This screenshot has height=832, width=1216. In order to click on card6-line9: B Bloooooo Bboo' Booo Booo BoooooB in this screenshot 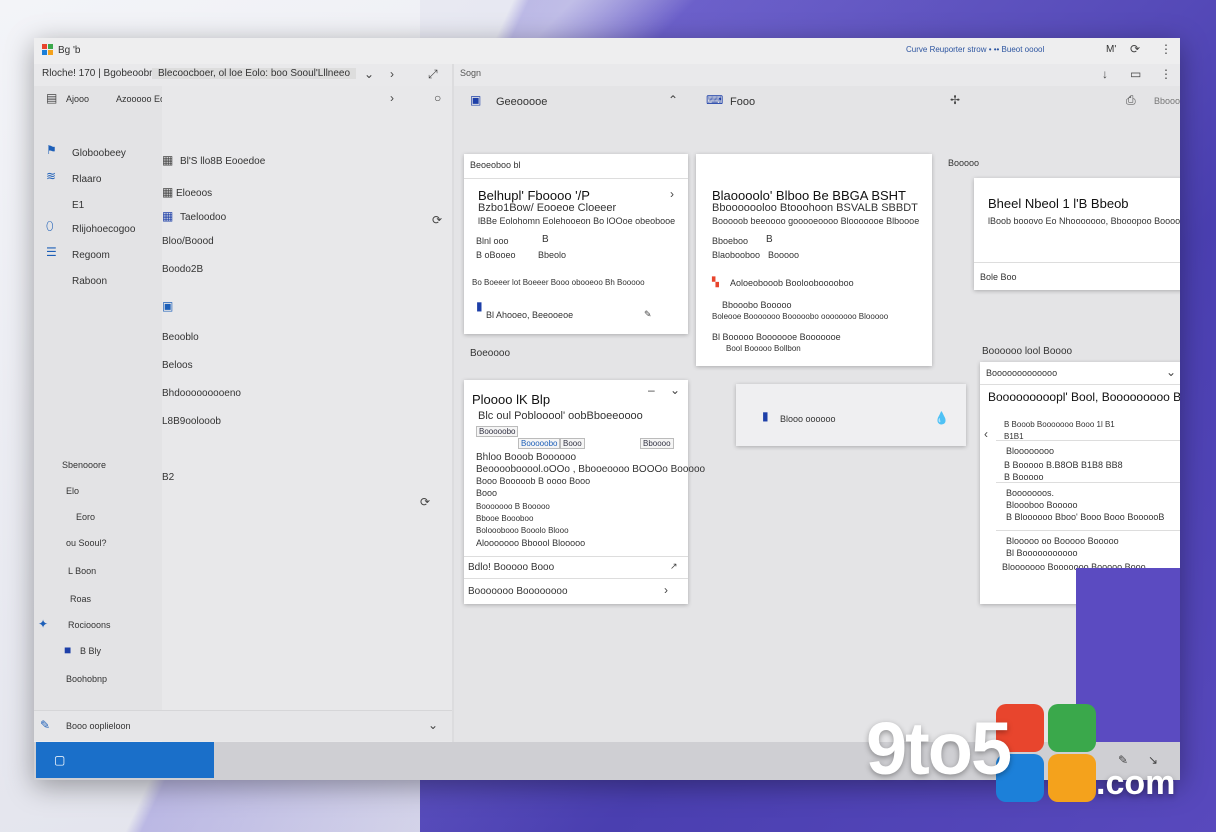, I will do `click(1085, 517)`.